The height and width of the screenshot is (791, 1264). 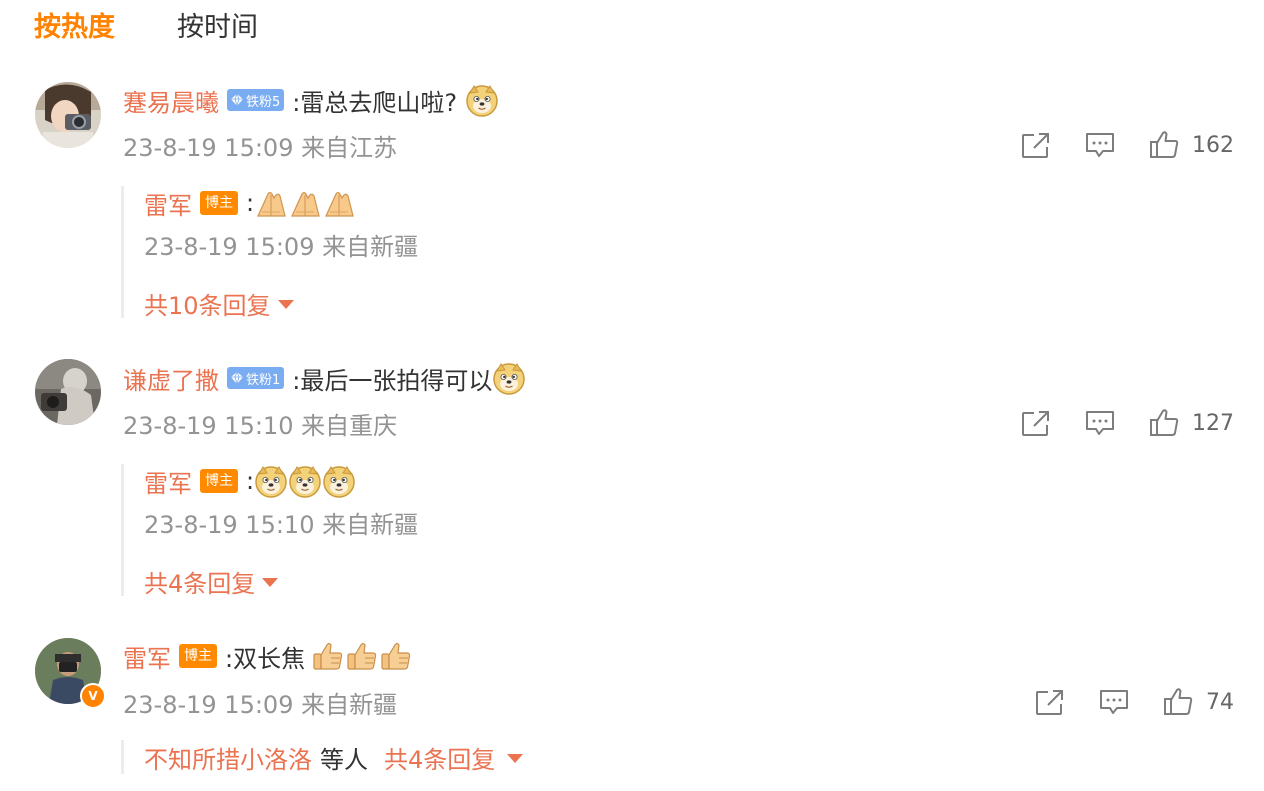 What do you see at coordinates (260, 426) in the screenshot?
I see `comment-meta: 23-8-19 15:10 来自重庆` at bounding box center [260, 426].